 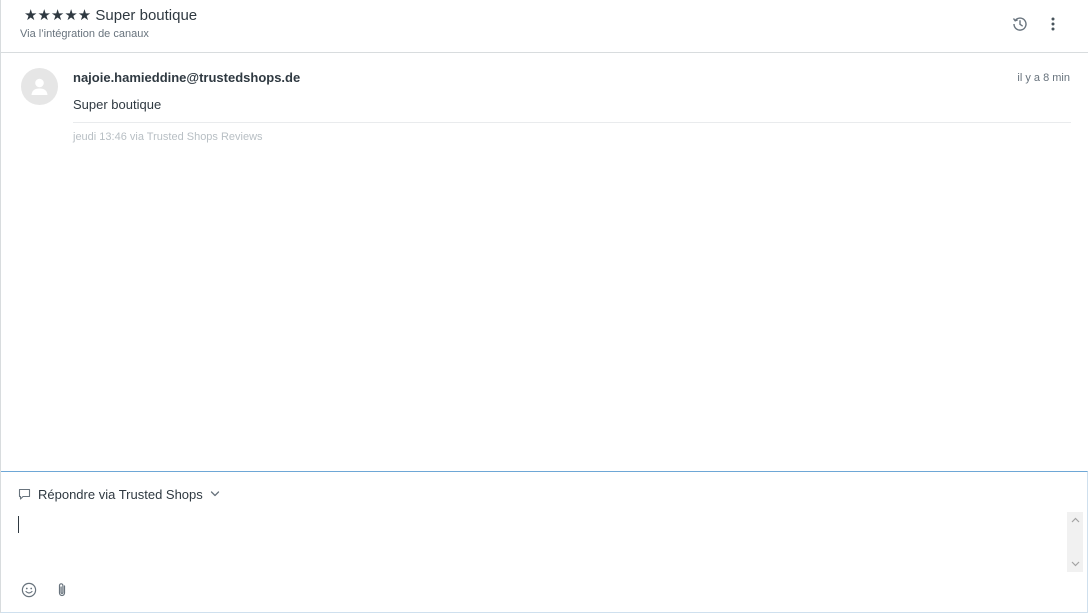 I want to click on message-body: Super boutique, so click(x=117, y=104).